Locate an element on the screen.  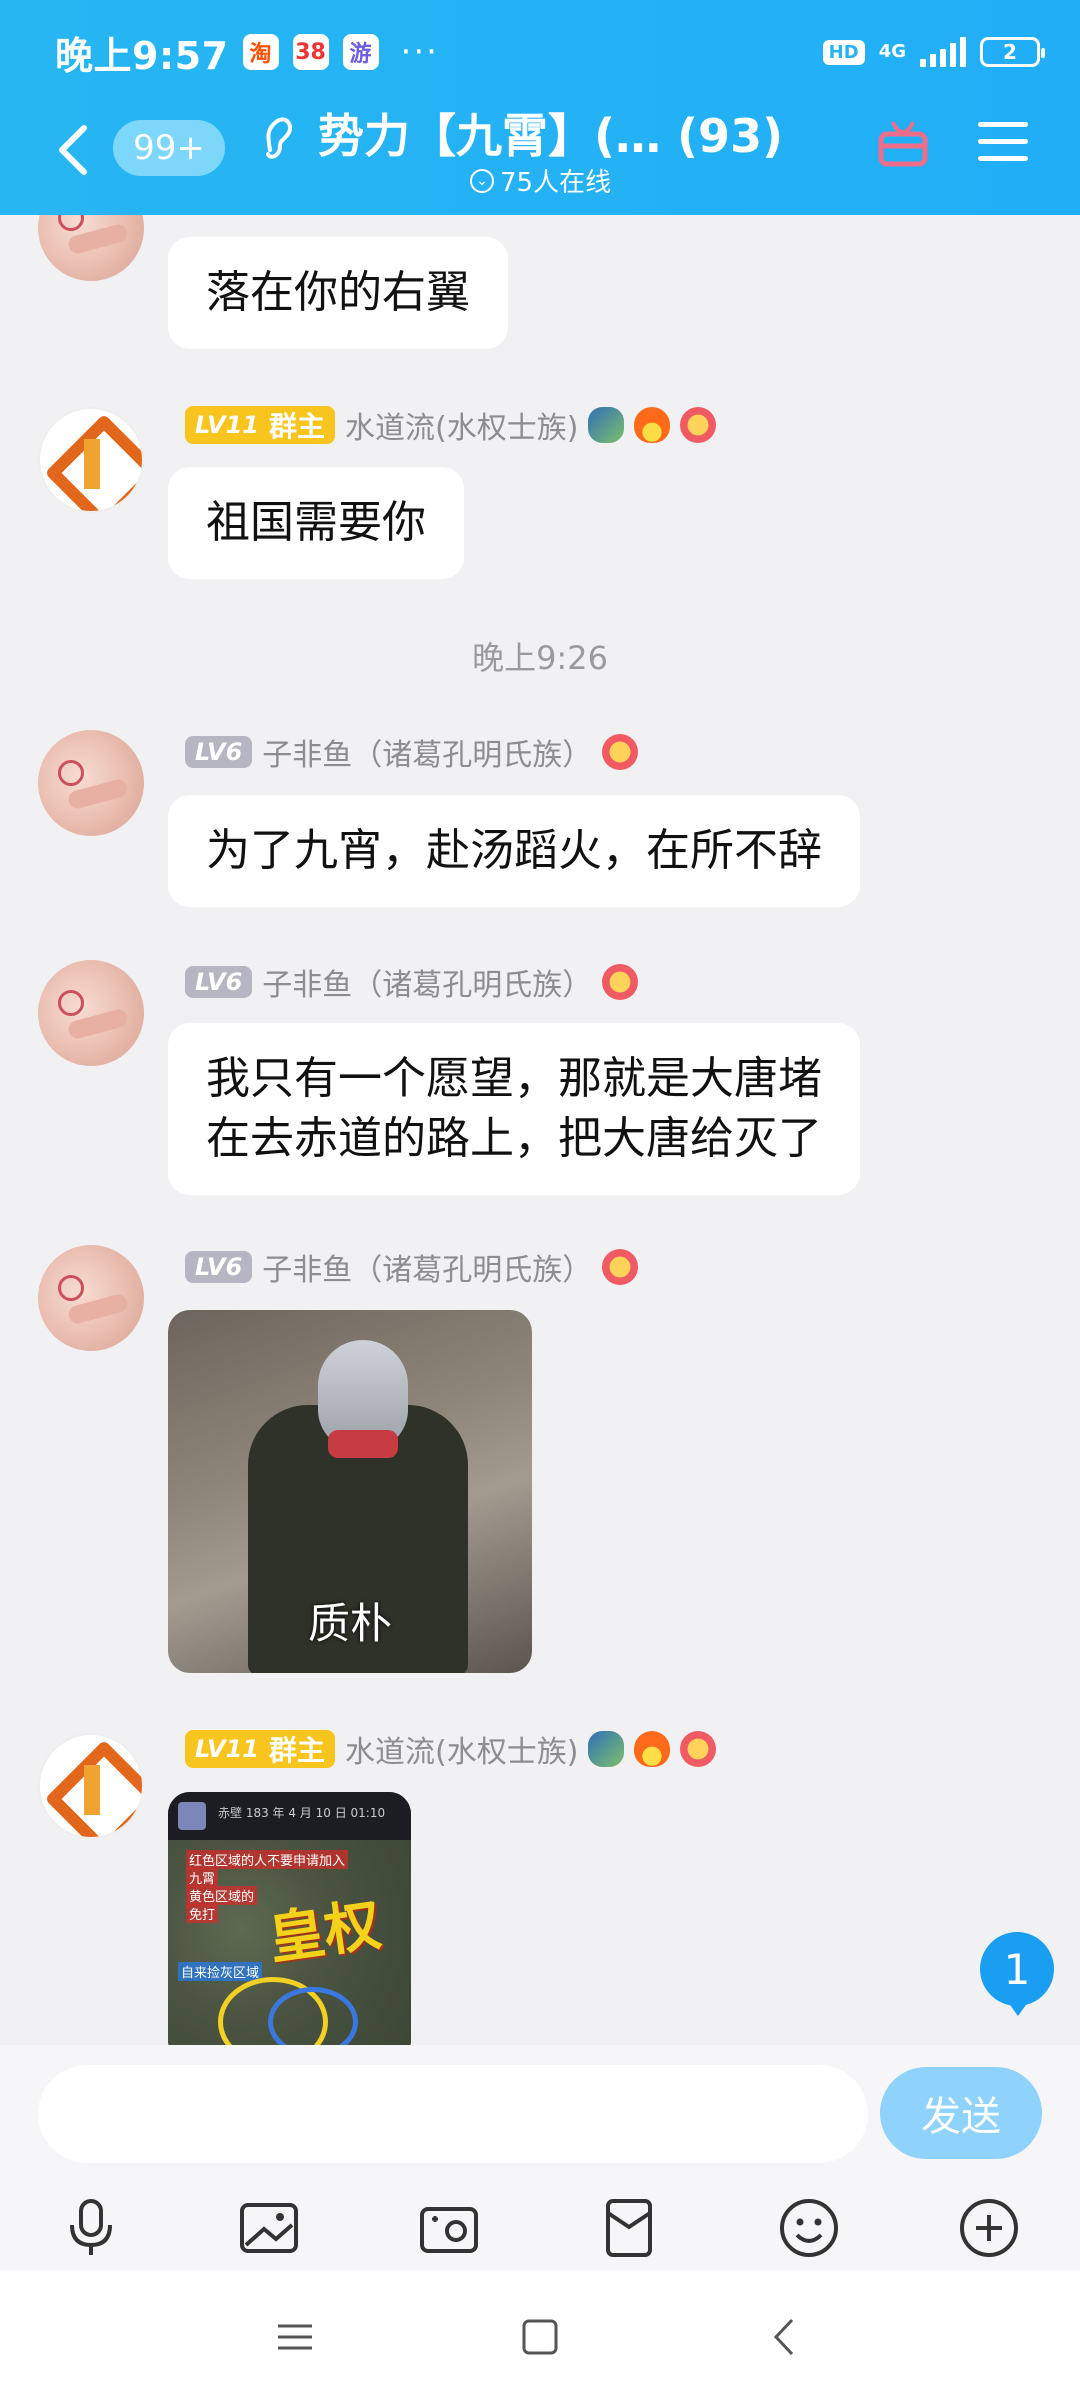
new-message-badge: 1 is located at coordinates (1017, 1974).